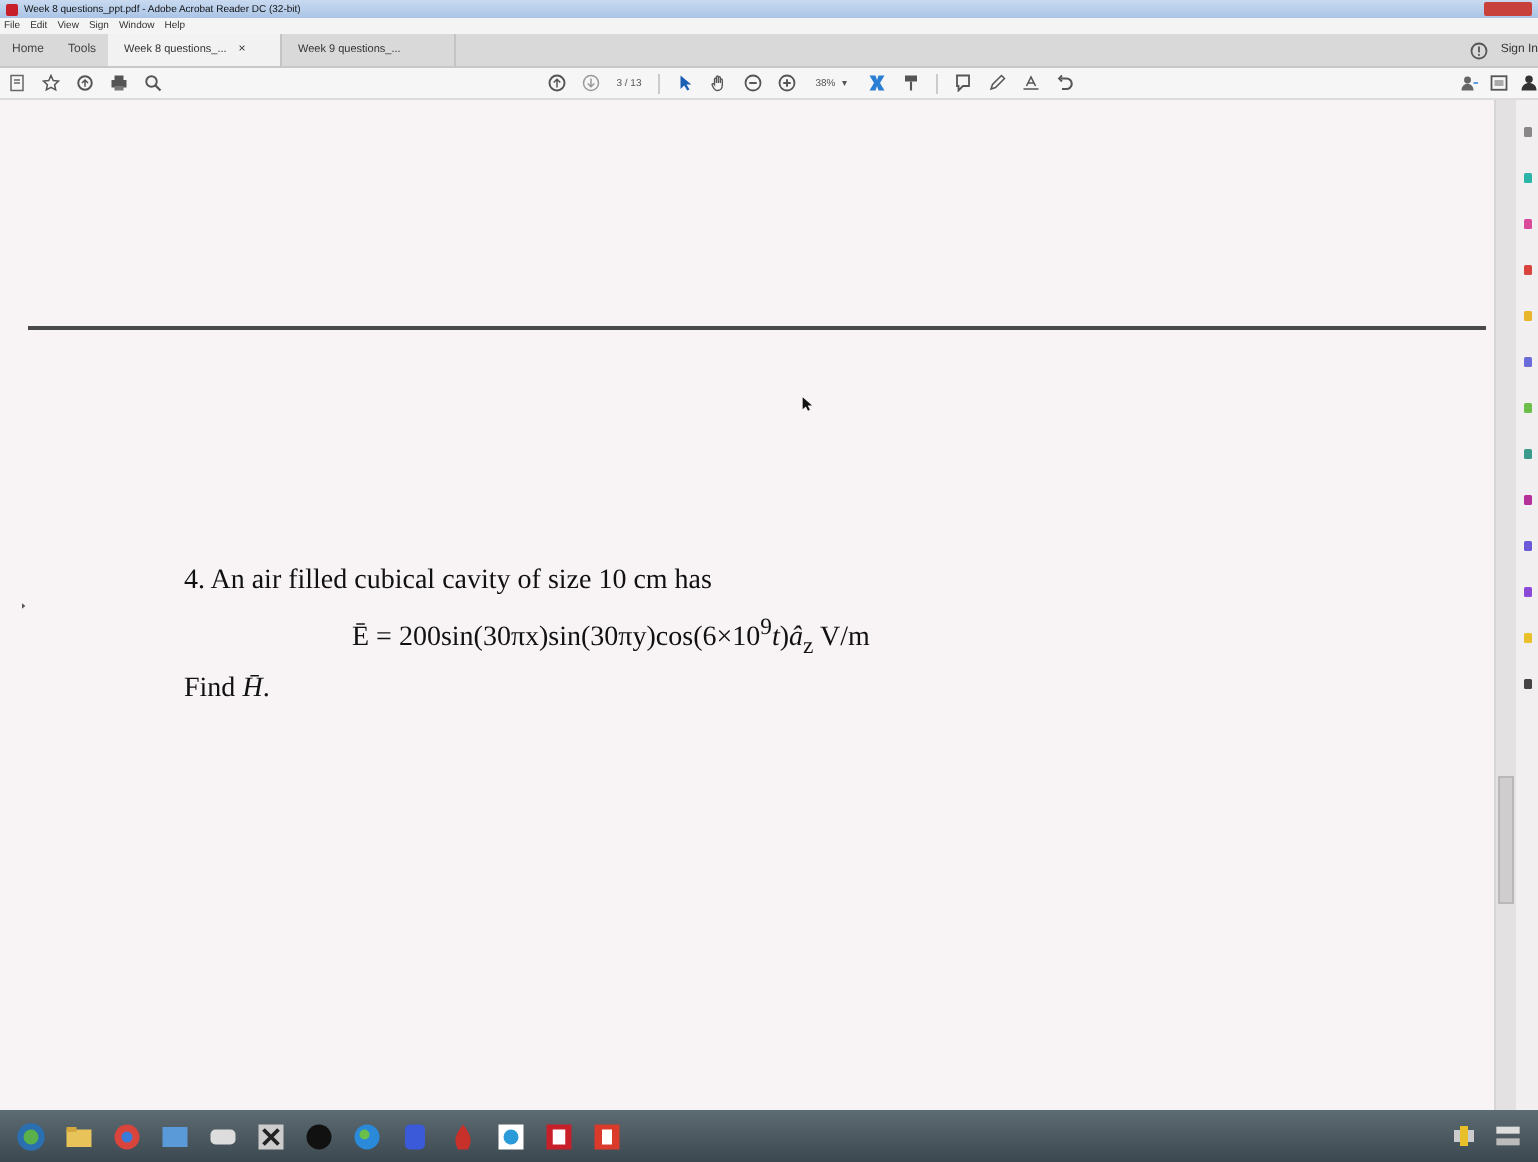 The height and width of the screenshot is (1162, 1538). Describe the element at coordinates (786, 83) in the screenshot. I see `zoom-in-icon` at that location.